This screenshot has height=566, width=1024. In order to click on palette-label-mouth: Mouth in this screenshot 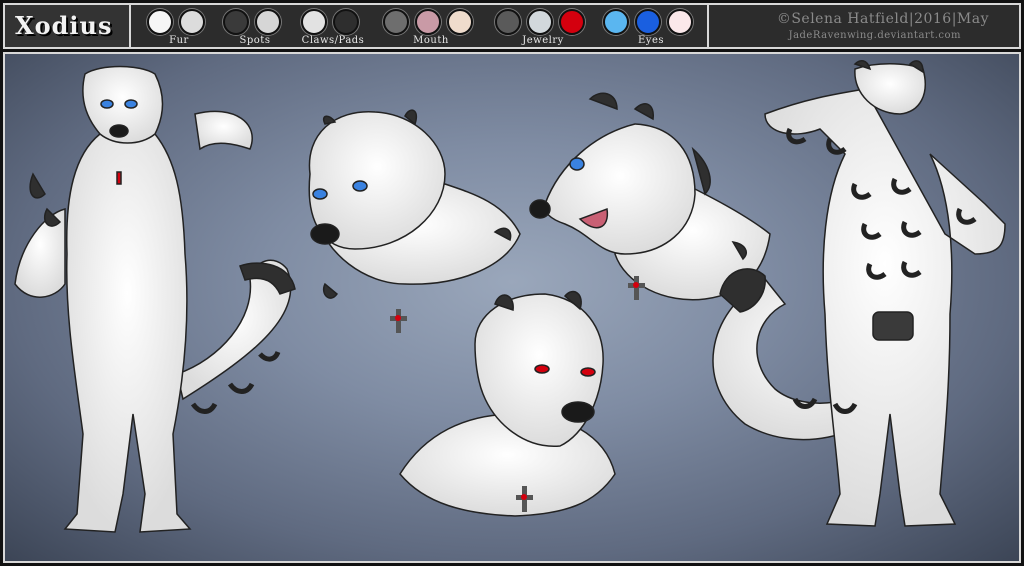, I will do `click(431, 40)`.